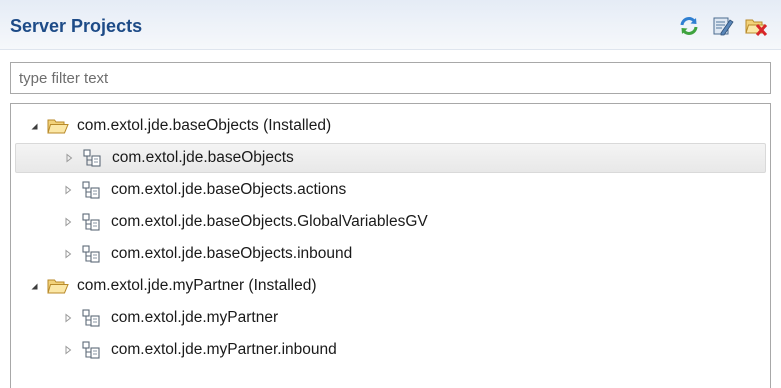  Describe the element at coordinates (76, 26) in the screenshot. I see `view-title: Server Projects` at that location.